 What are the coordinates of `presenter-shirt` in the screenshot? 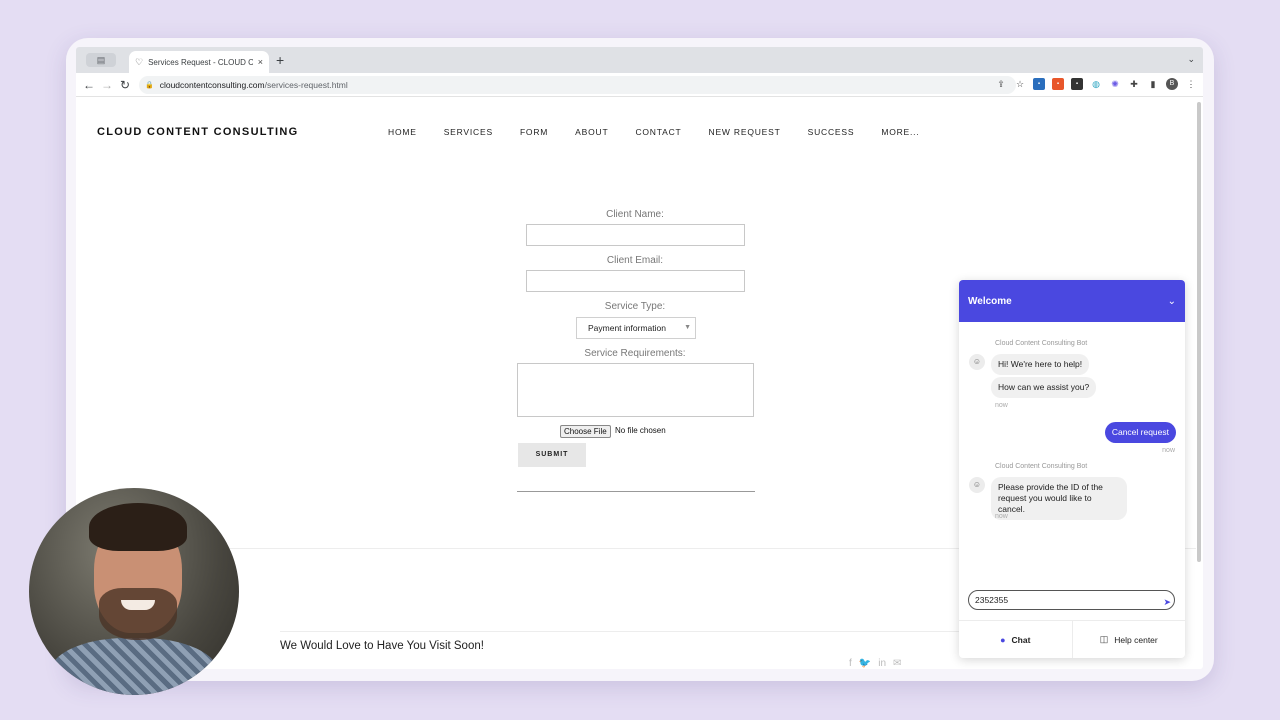 It's located at (134, 666).